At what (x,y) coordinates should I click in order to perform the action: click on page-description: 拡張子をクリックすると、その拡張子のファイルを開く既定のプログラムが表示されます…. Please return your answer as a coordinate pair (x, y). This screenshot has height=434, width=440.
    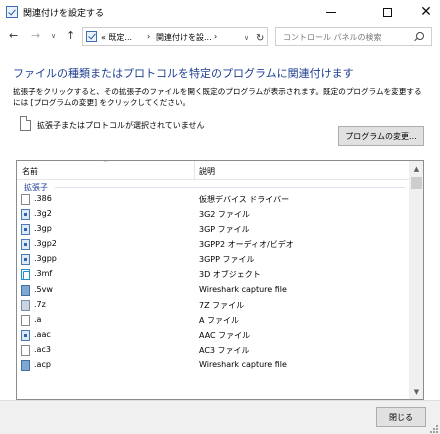
    Looking at the image, I should click on (217, 97).